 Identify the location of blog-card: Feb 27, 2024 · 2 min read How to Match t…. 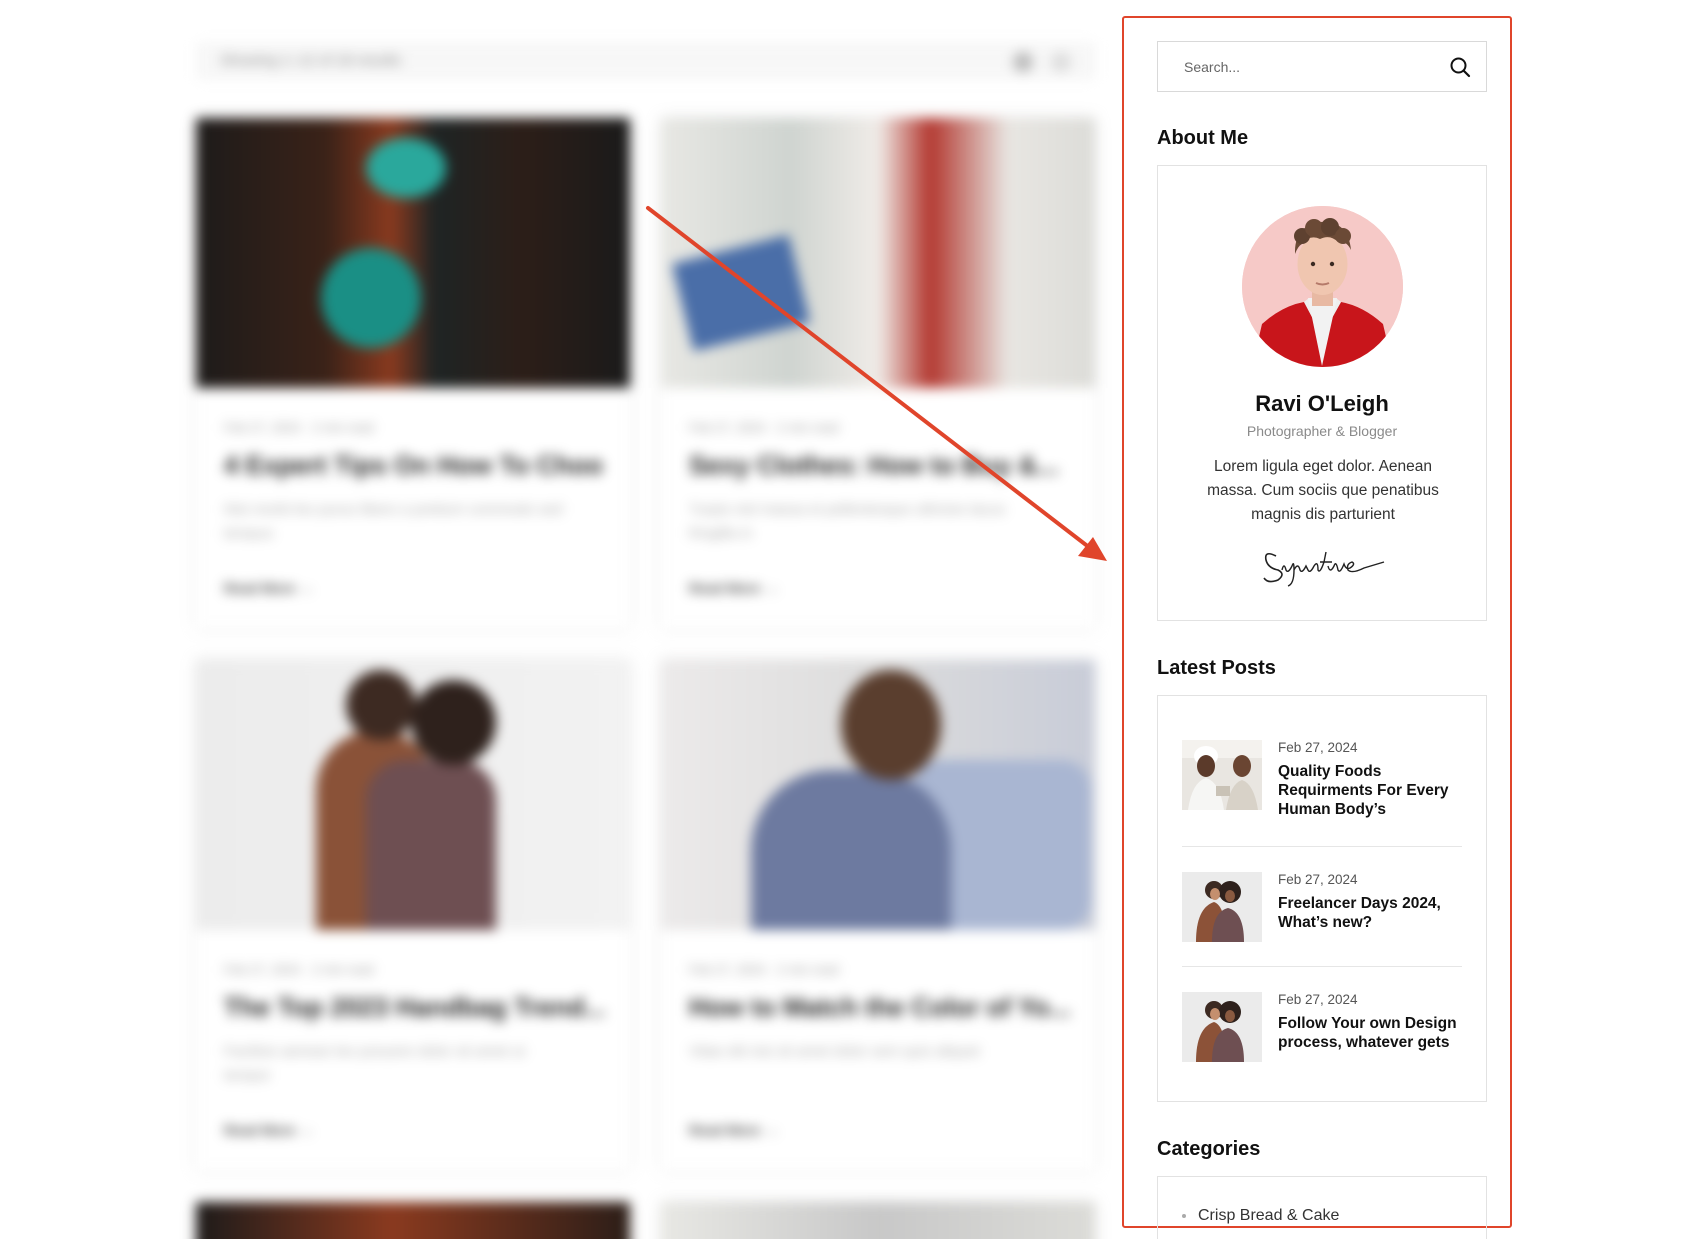
(878, 915).